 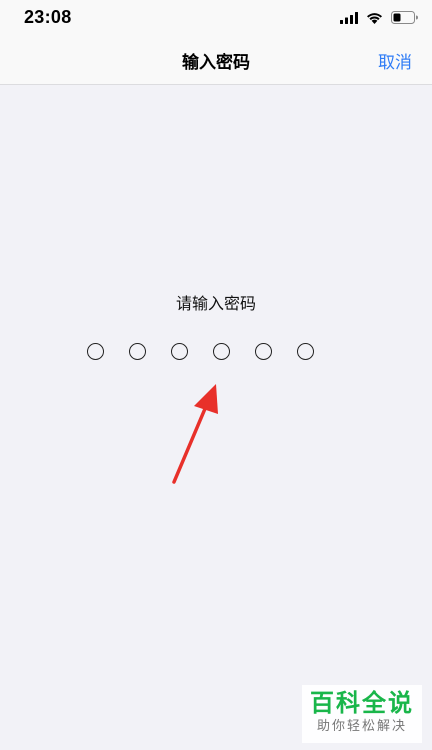 I want to click on nav-bar: 输入密码 取消, so click(x=216, y=60).